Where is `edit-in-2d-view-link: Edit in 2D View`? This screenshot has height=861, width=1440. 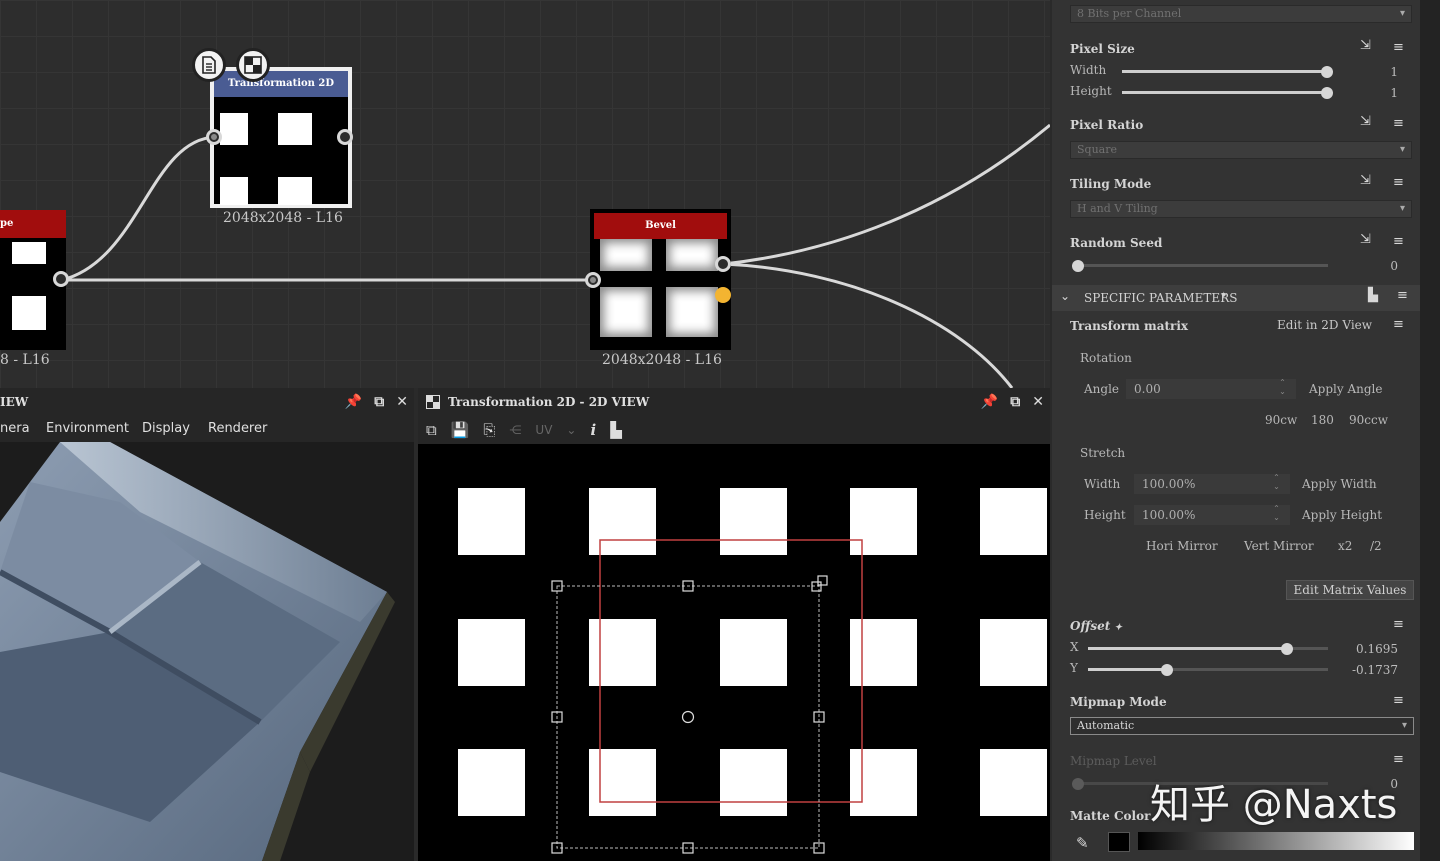
edit-in-2d-view-link: Edit in 2D View is located at coordinates (1324, 325).